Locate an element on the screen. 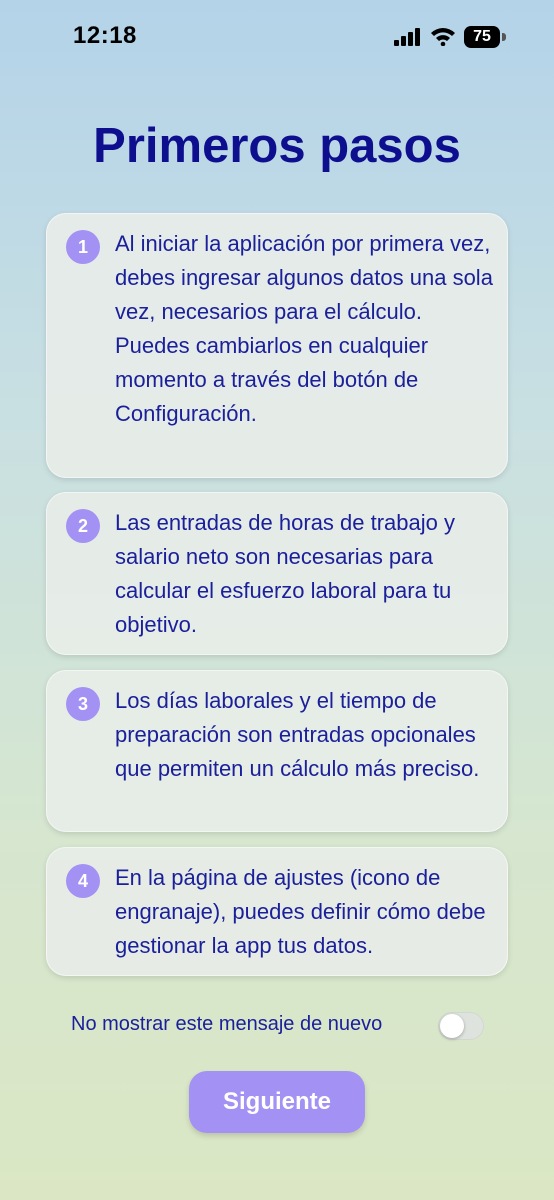  dont-show-again-toggle is located at coordinates (461, 1026).